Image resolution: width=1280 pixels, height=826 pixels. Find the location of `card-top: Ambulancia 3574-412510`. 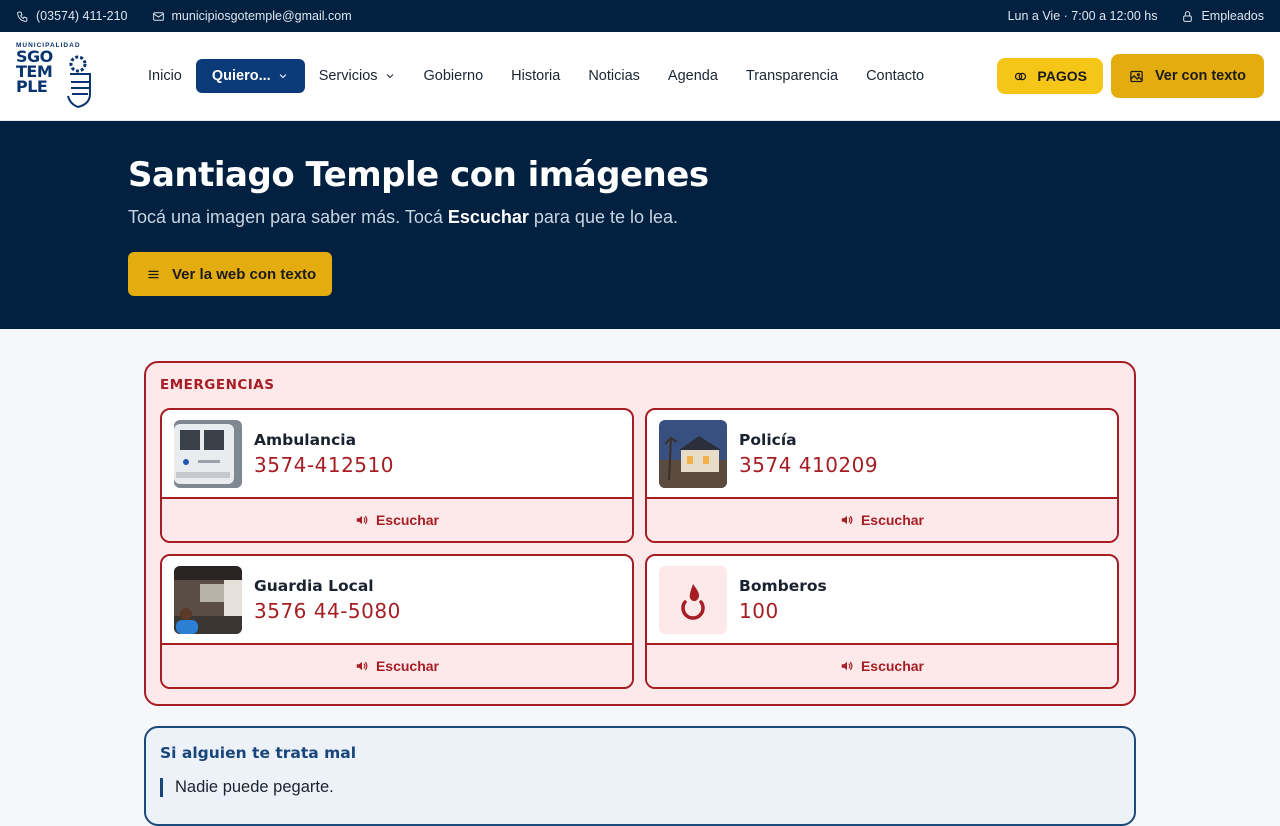

card-top: Ambulancia 3574-412510 is located at coordinates (397, 454).